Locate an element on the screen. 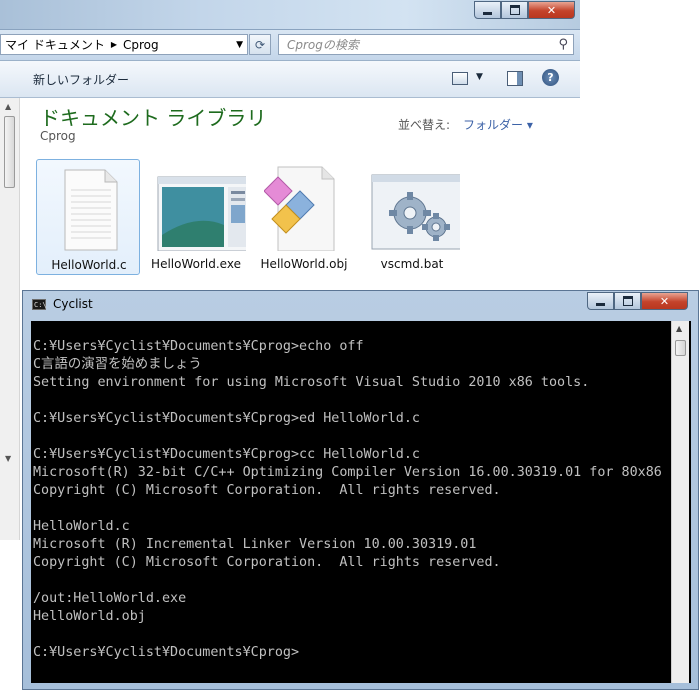 The width and height of the screenshot is (699, 690). console-scrollbar: ▲ is located at coordinates (680, 502).